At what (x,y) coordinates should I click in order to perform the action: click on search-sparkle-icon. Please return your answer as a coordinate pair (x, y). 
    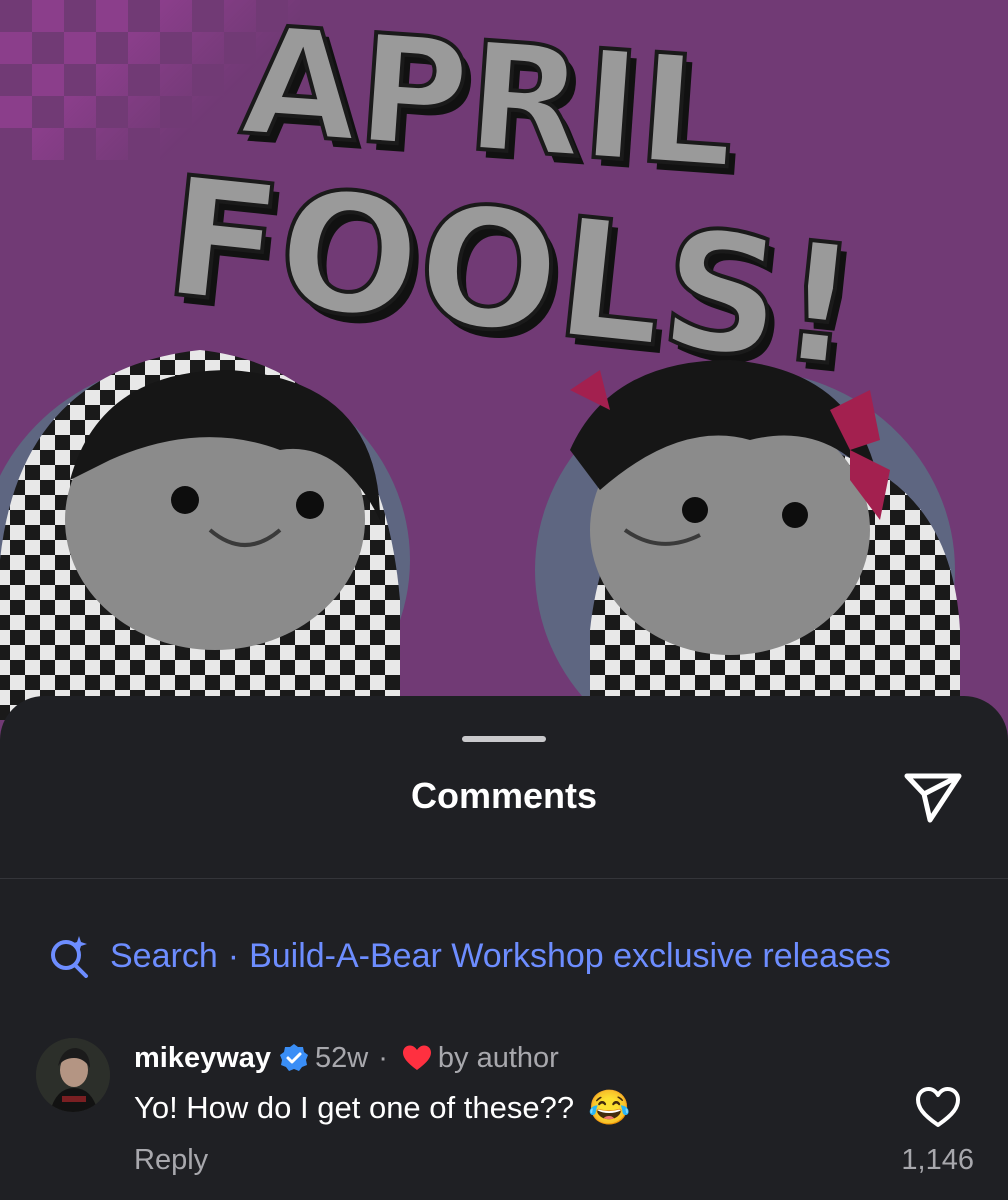
    Looking at the image, I should click on (69, 957).